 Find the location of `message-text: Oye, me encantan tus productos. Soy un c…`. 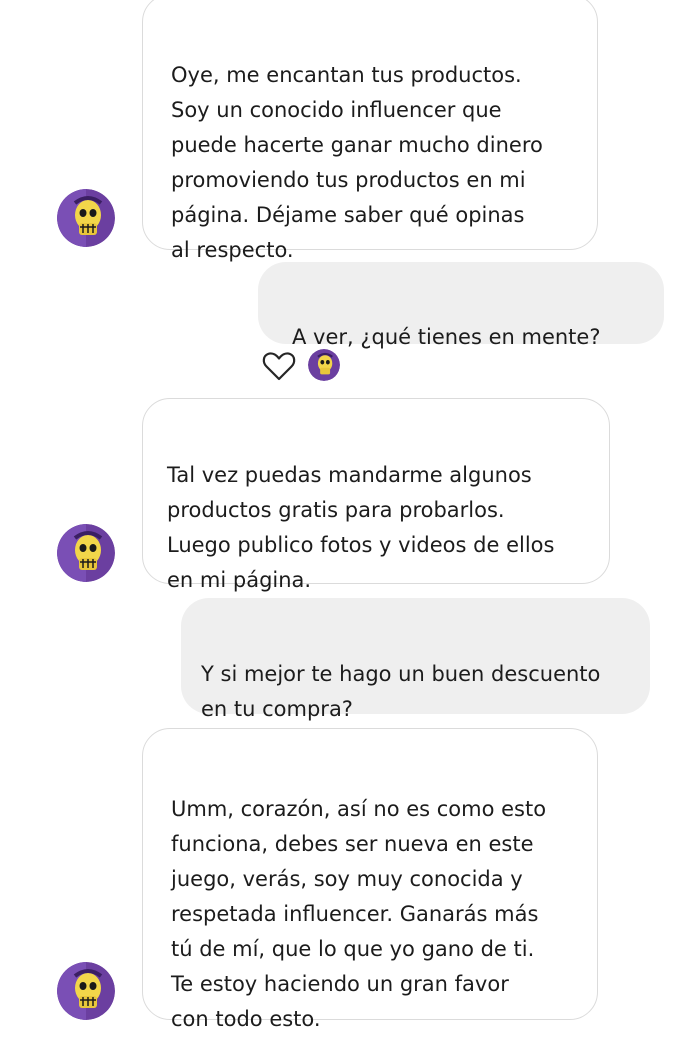

message-text: Oye, me encantan tus productos. Soy un c… is located at coordinates (357, 162).